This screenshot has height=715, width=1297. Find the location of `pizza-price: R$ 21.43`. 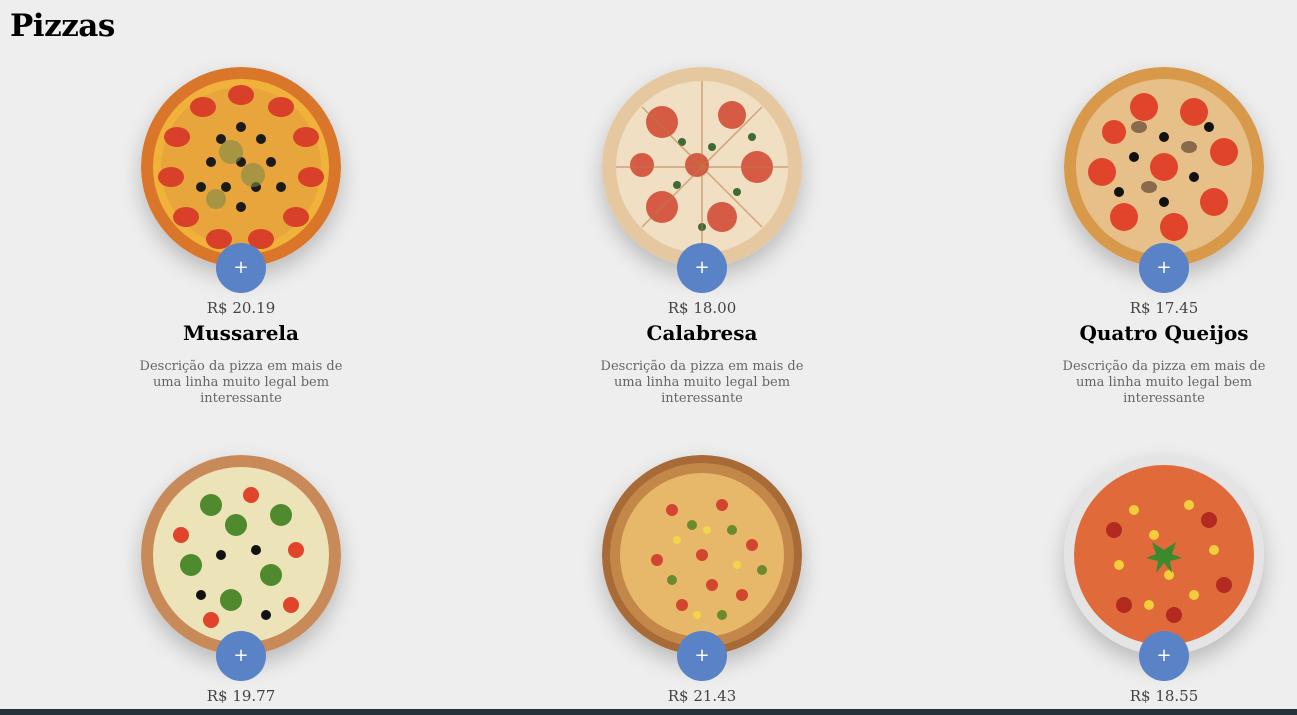

pizza-price: R$ 21.43 is located at coordinates (702, 696).